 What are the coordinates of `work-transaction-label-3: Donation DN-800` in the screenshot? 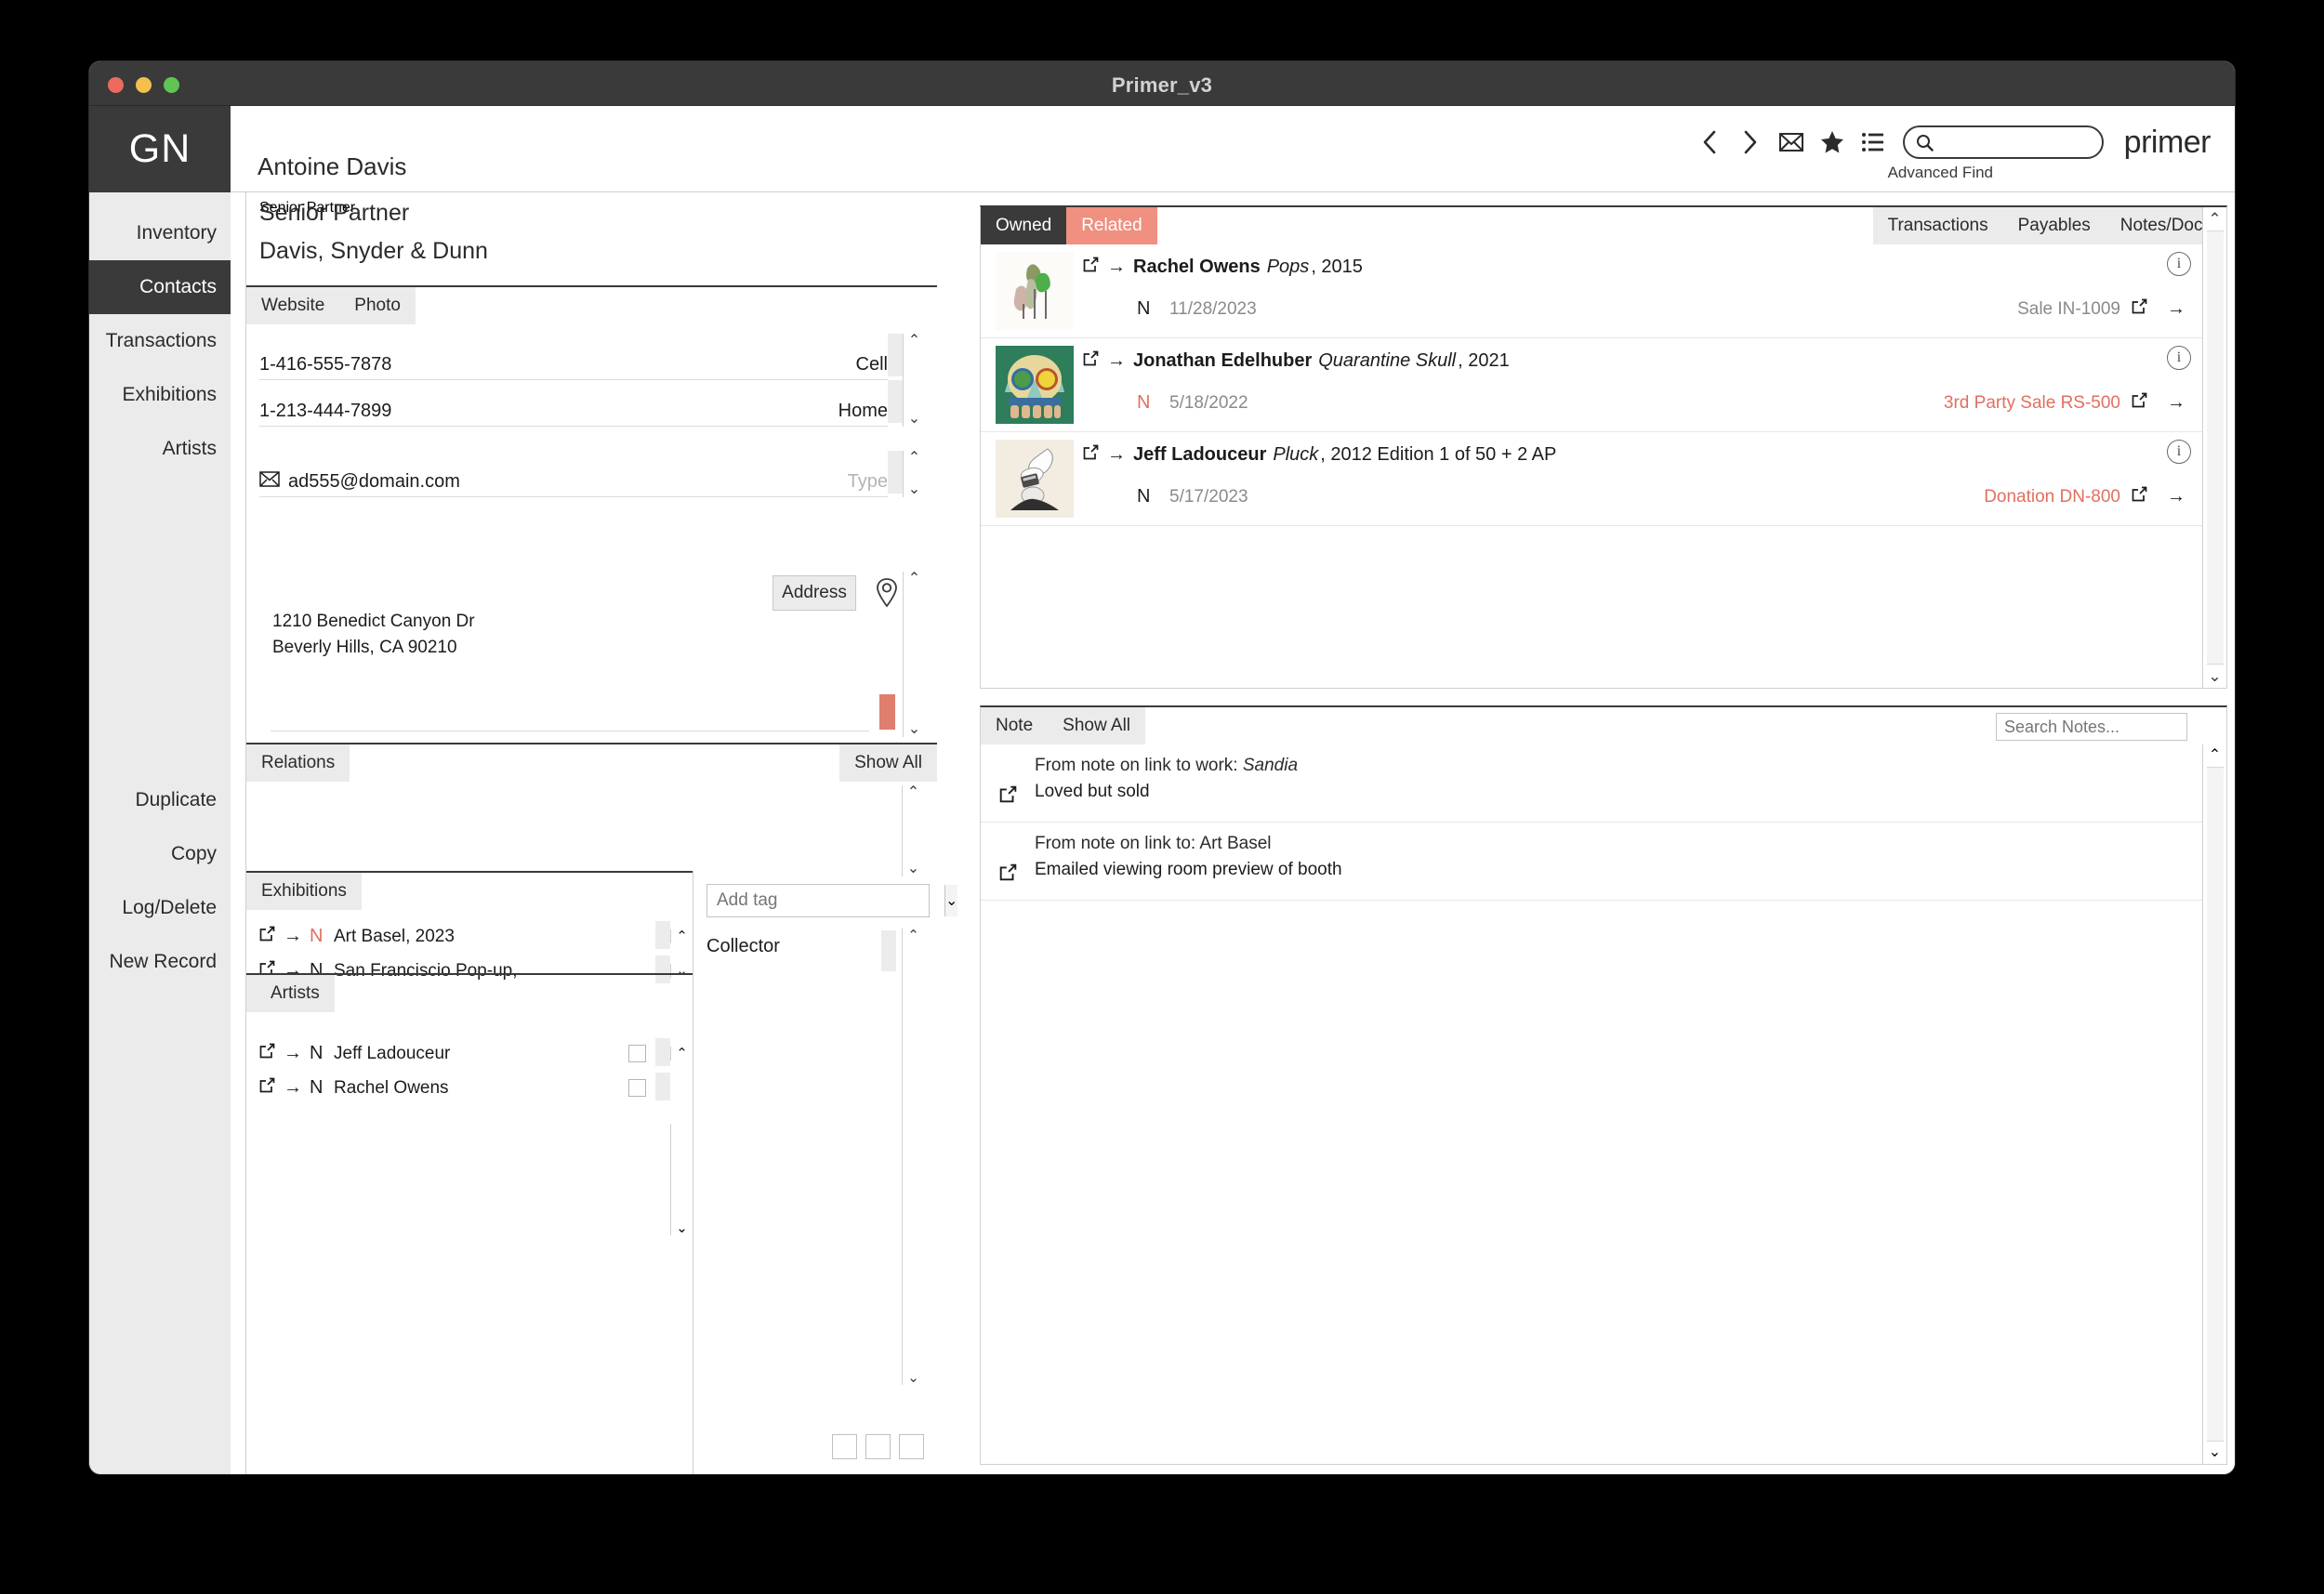 It's located at (2052, 497).